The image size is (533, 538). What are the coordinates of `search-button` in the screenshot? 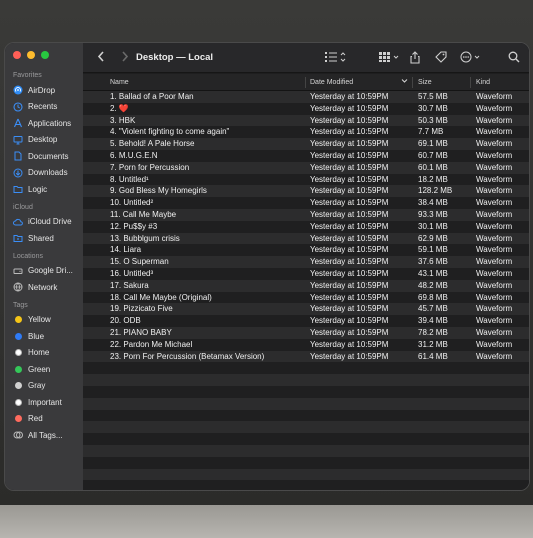 It's located at (514, 57).